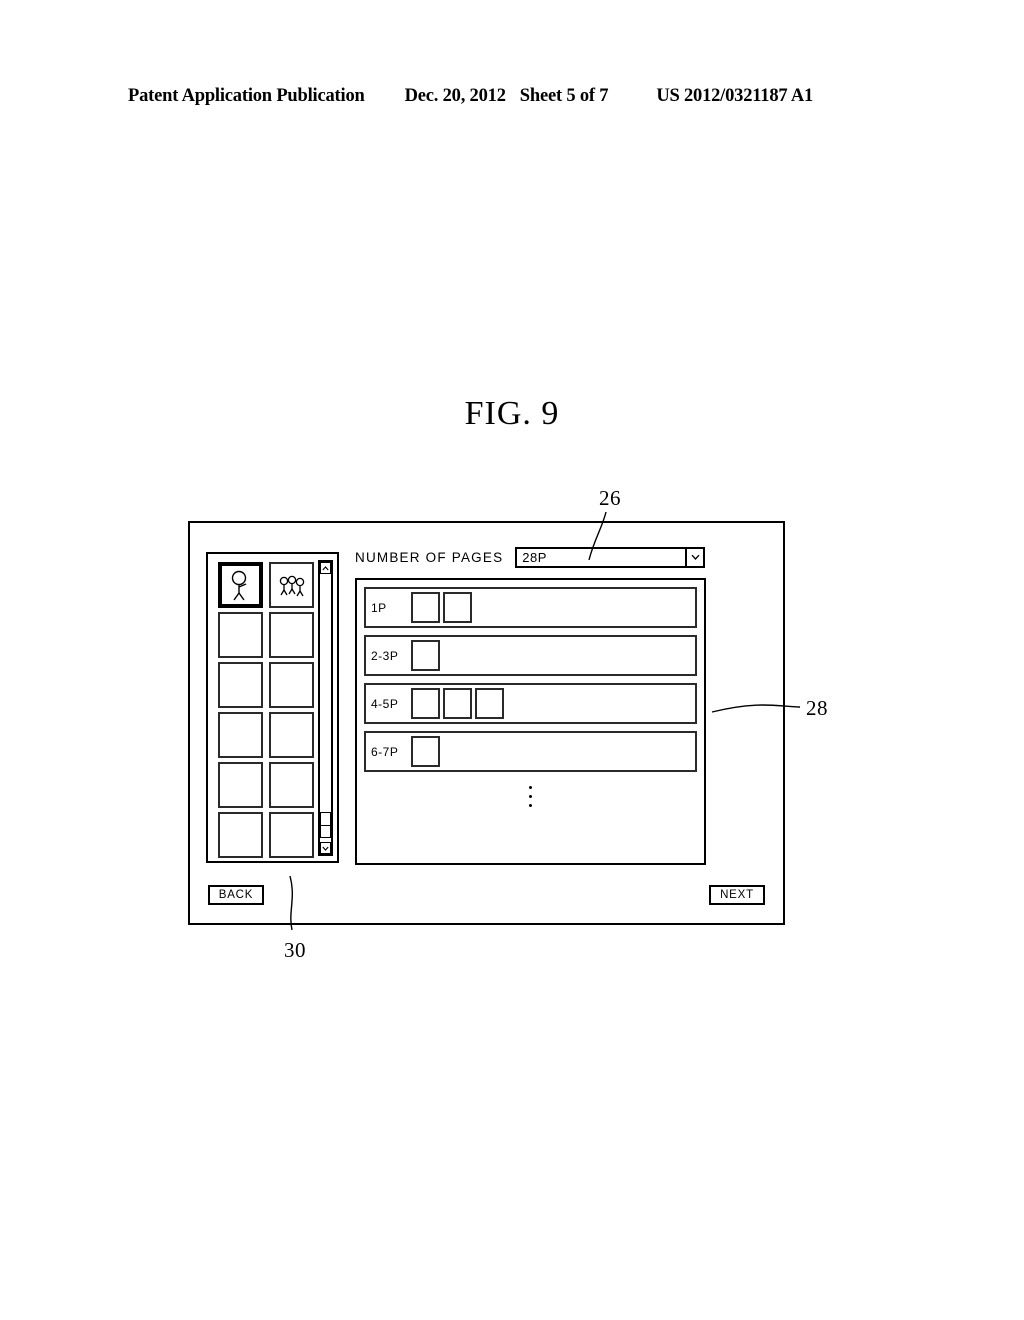 The height and width of the screenshot is (1320, 1024). What do you see at coordinates (295, 950) in the screenshot?
I see `reference-numeral-30: 30` at bounding box center [295, 950].